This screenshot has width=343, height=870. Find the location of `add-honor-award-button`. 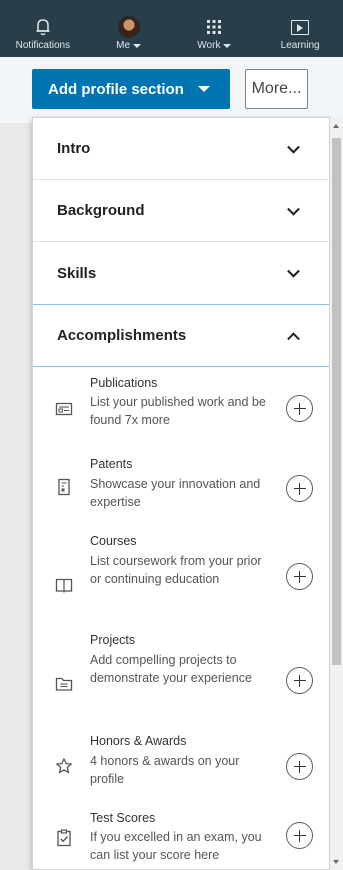

add-honor-award-button is located at coordinates (299, 766).